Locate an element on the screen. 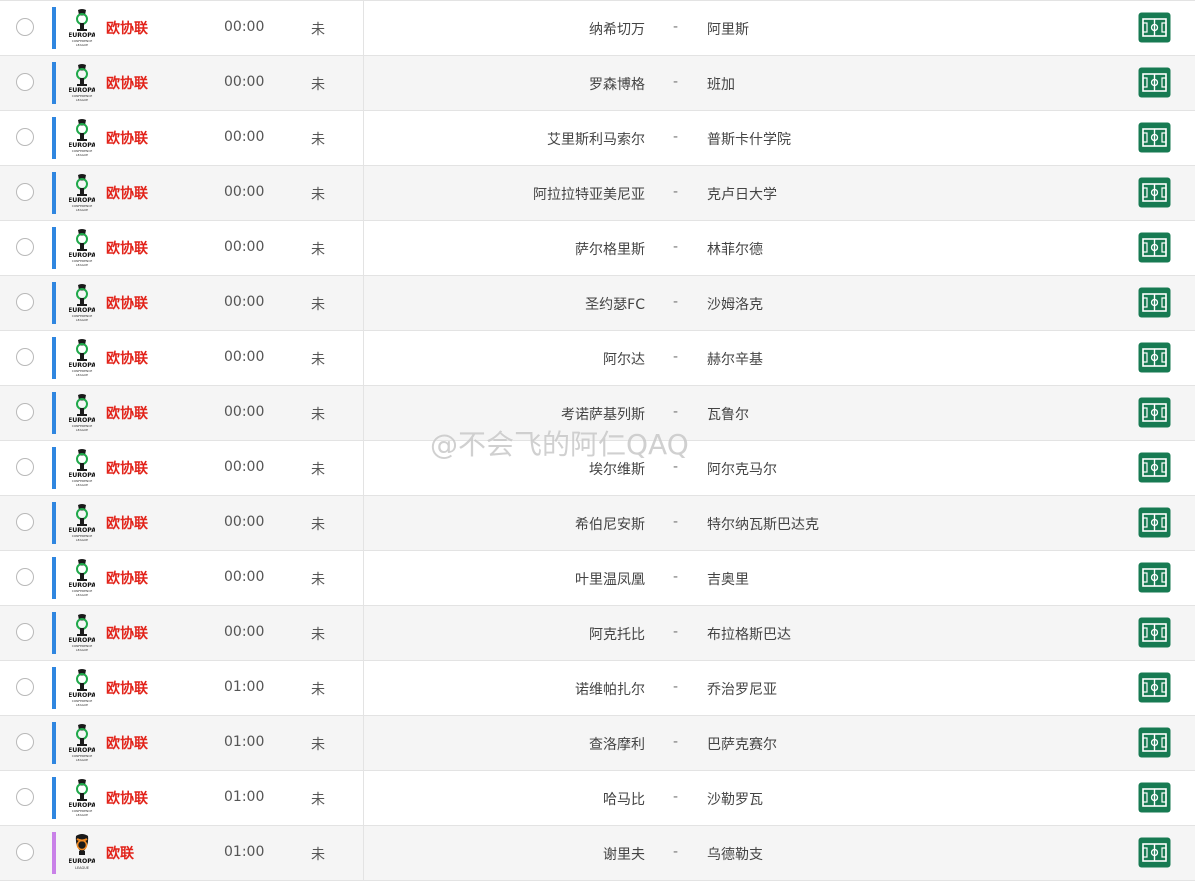 The height and width of the screenshot is (882, 1195). match-status: 未 is located at coordinates (318, 855).